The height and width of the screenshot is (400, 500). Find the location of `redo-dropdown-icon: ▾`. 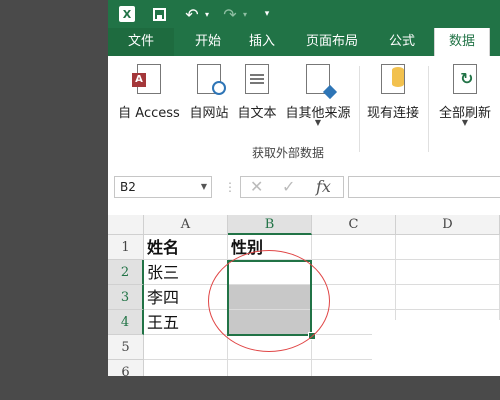

redo-dropdown-icon: ▾ is located at coordinates (245, 14).